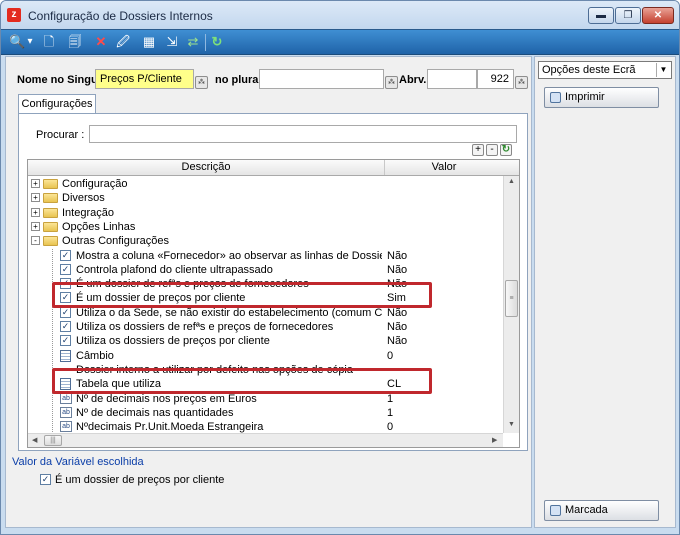 The height and width of the screenshot is (535, 680). What do you see at coordinates (201, 82) in the screenshot?
I see `singular-lookup-icon: ⁂` at bounding box center [201, 82].